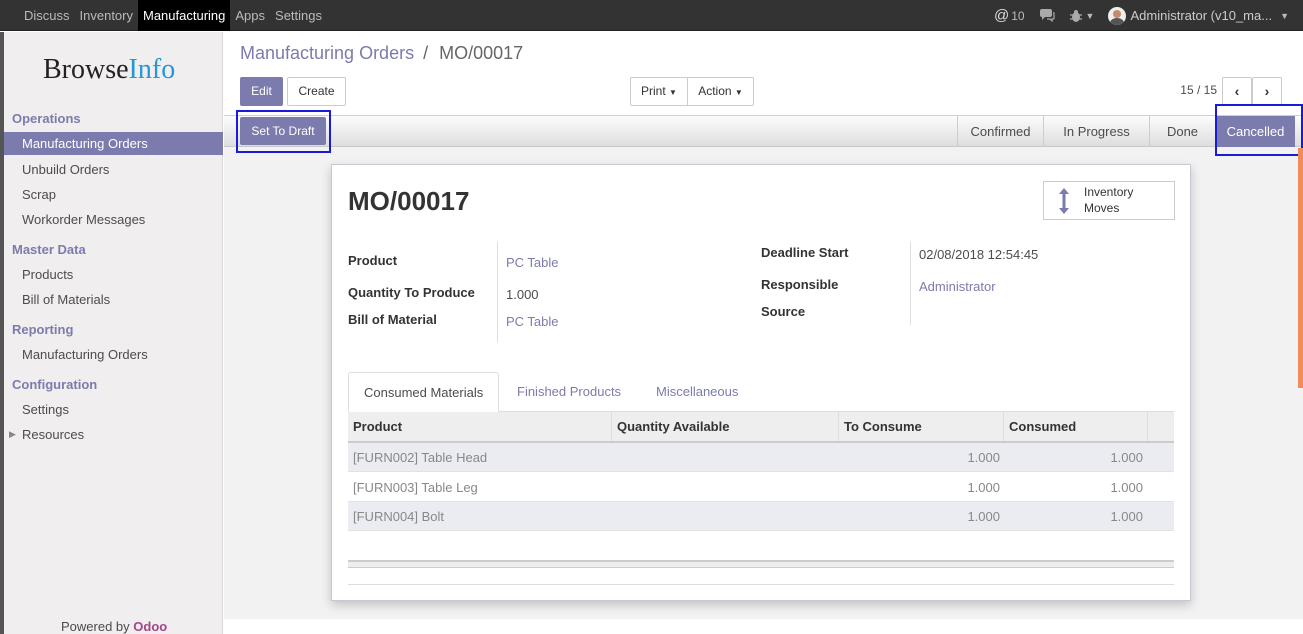 This screenshot has height=634, width=1303. What do you see at coordinates (1076, 426) in the screenshot?
I see `column-consumed: Consumed` at bounding box center [1076, 426].